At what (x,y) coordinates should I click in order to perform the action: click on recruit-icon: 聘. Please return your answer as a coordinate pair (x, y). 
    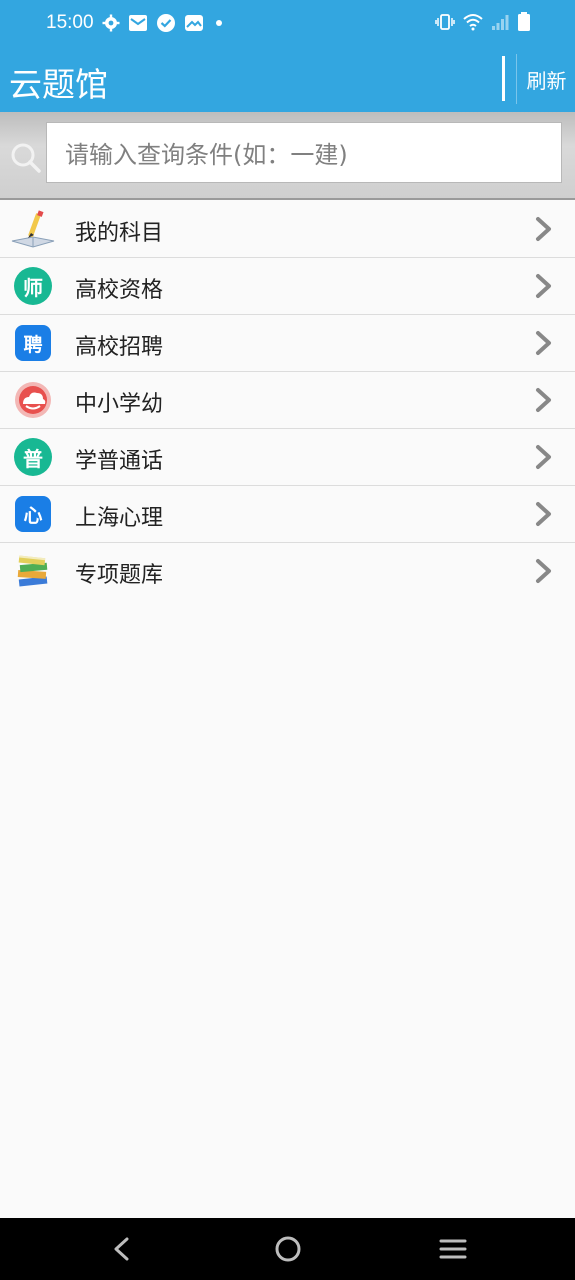
    Looking at the image, I should click on (33, 343).